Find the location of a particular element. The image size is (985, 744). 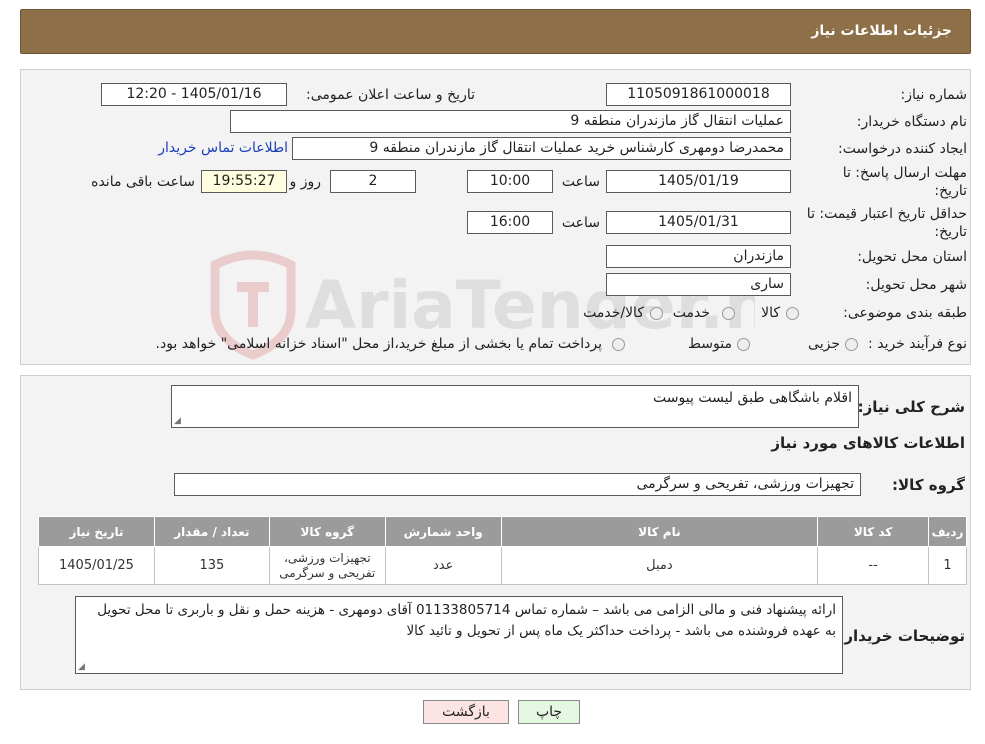

category-option-goods-service: کالا/خدمت is located at coordinates (613, 313).